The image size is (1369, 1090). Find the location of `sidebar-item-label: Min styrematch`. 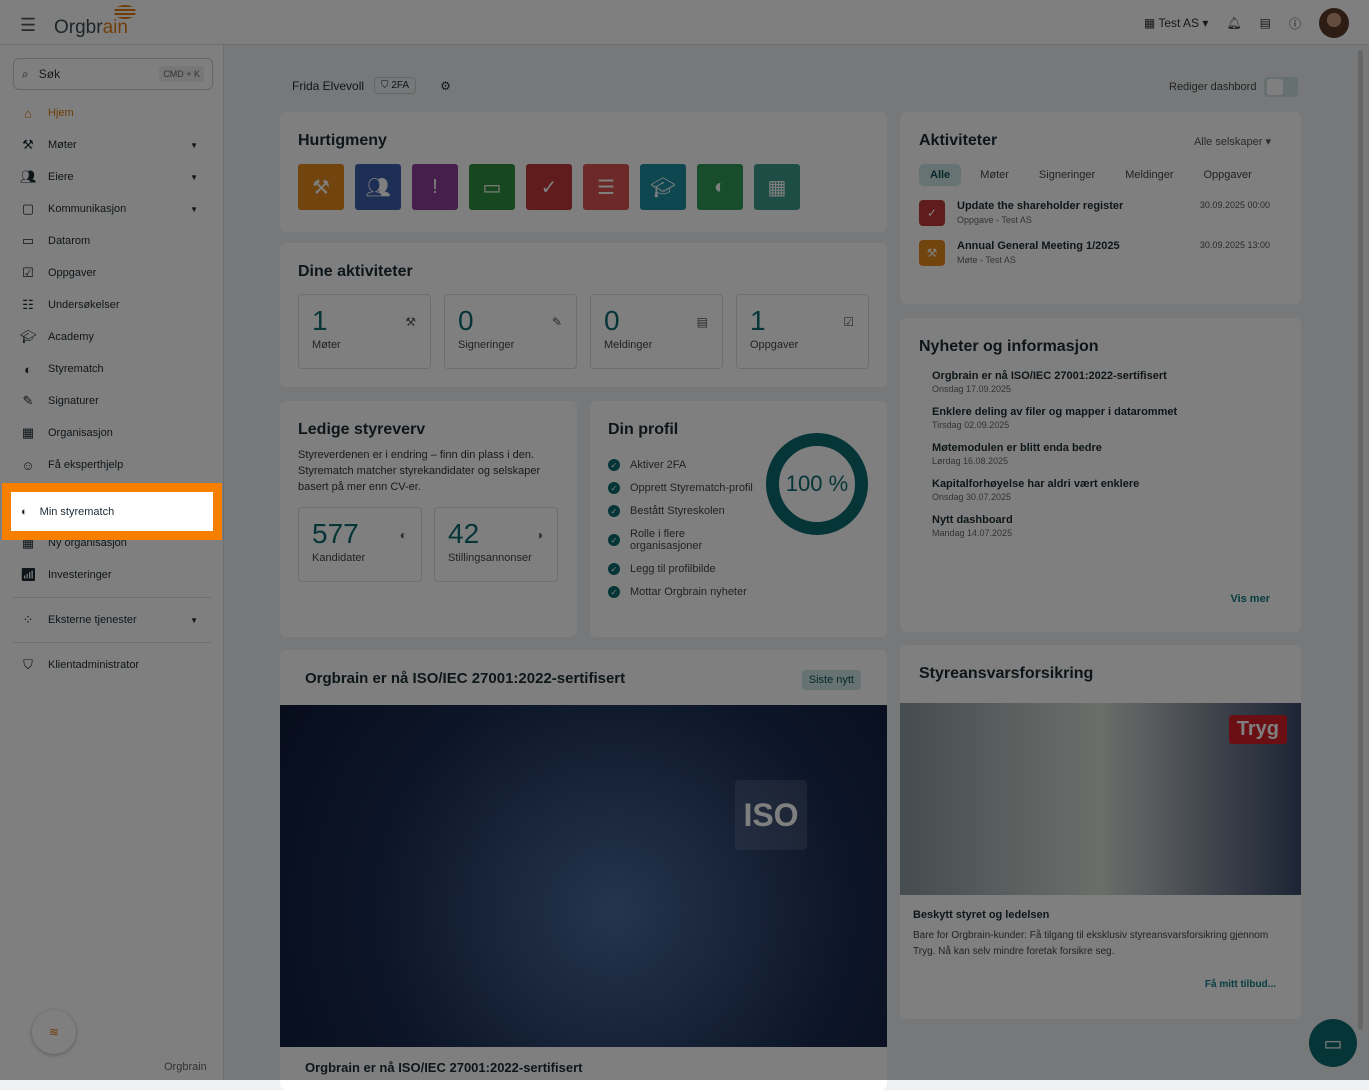

sidebar-item-label: Min styrematch is located at coordinates (77, 511).